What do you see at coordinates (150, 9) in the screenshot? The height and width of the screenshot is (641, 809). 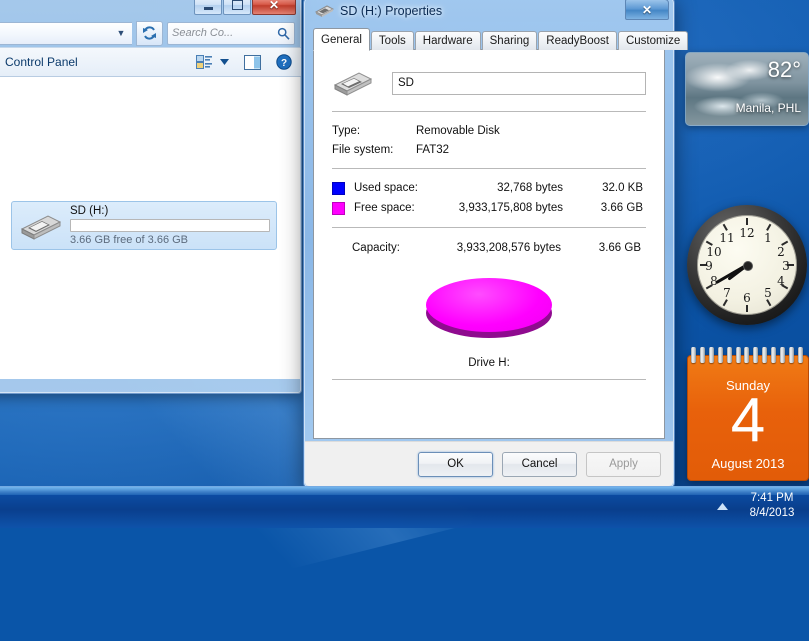 I see `explorer-titlebar: ✕` at bounding box center [150, 9].